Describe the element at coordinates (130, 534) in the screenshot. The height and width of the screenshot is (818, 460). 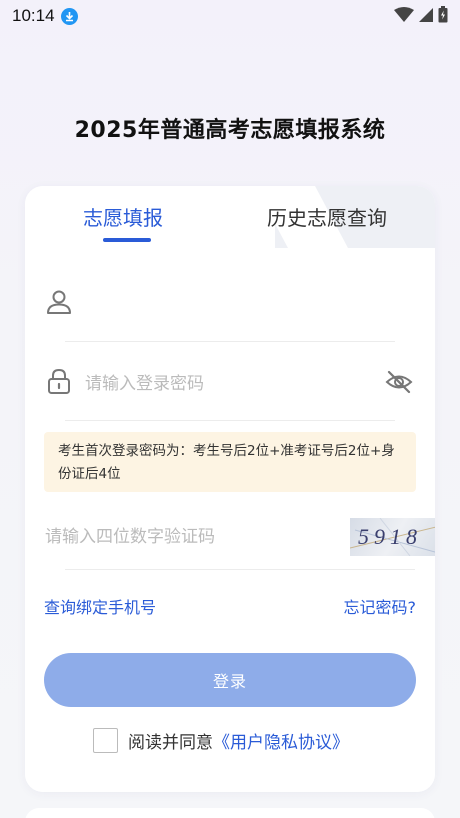
I see `captcha-input: 请输入四位数字验证码` at that location.